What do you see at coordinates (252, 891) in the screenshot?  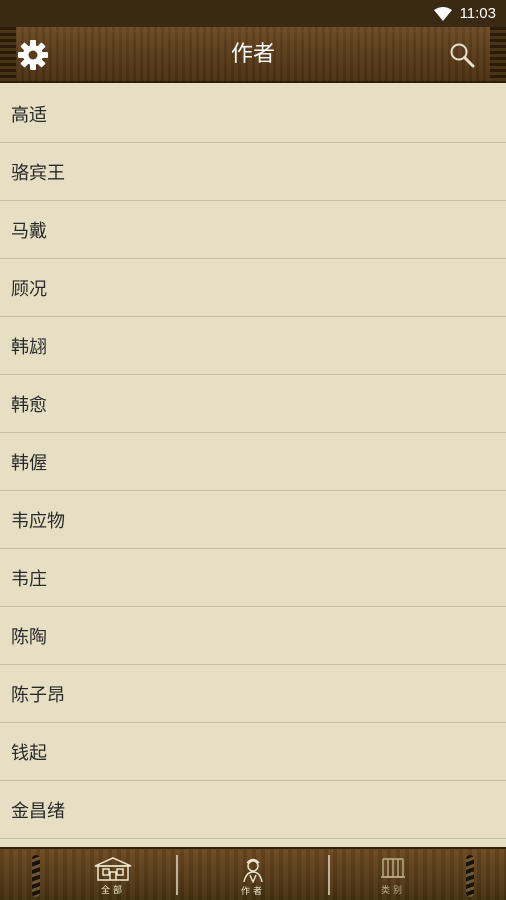 I see `tab-label: 作者` at bounding box center [252, 891].